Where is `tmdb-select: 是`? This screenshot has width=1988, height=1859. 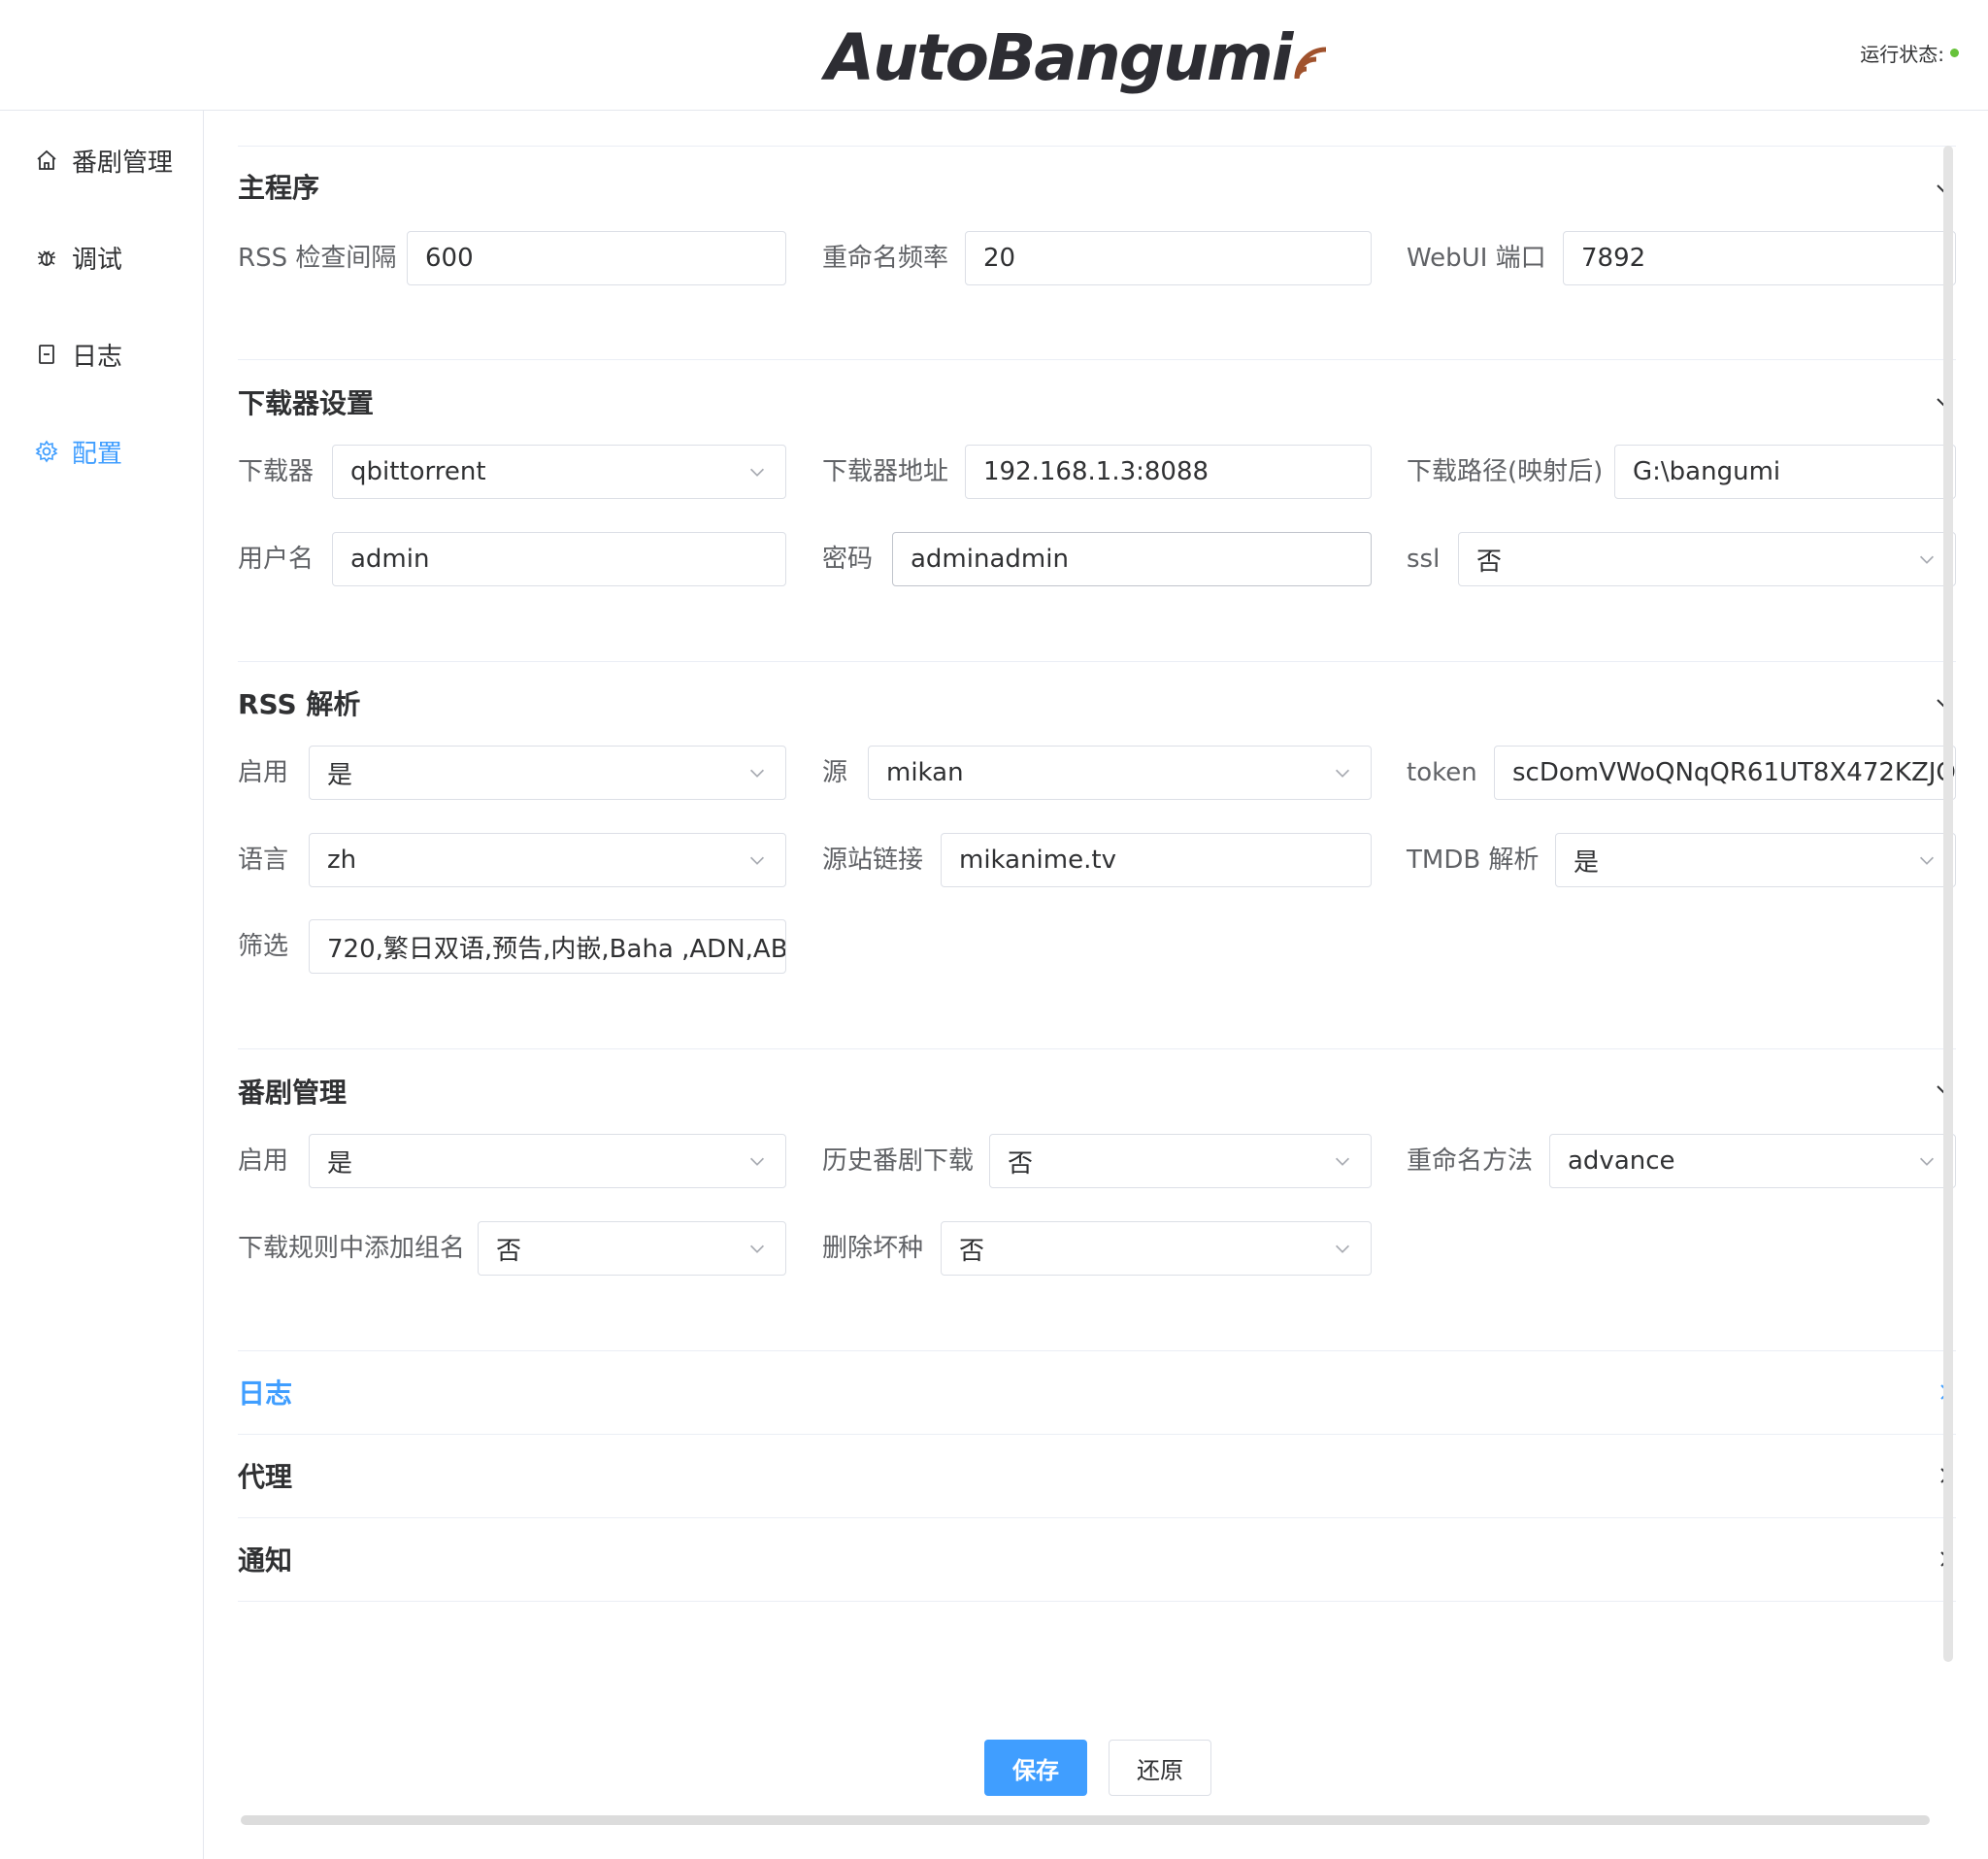
tmdb-select: 是 is located at coordinates (1755, 860).